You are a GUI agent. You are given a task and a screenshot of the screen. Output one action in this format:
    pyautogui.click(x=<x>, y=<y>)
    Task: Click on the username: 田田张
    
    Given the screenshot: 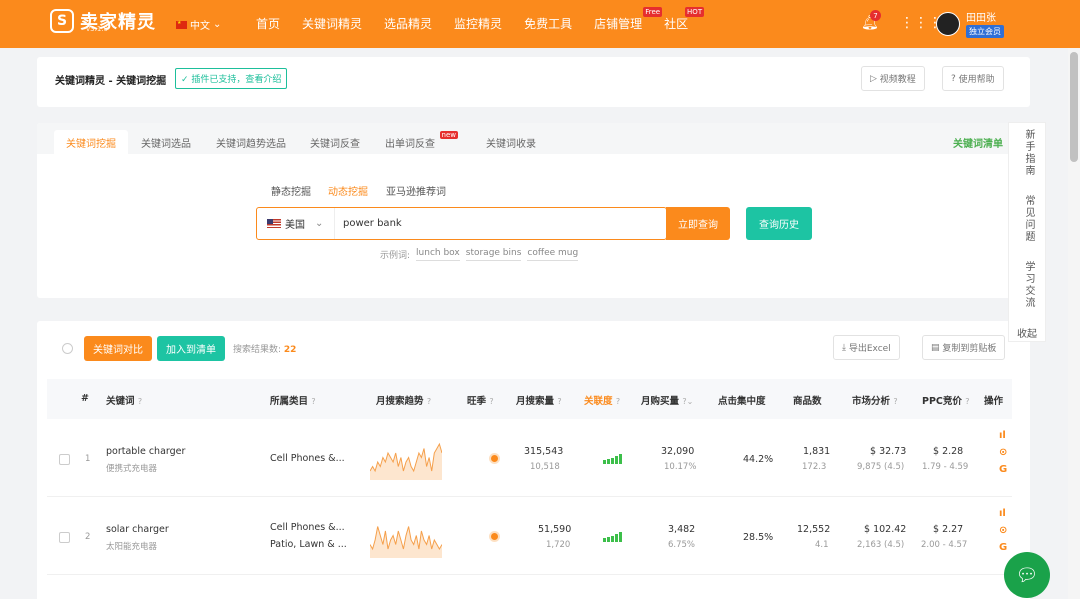 What is the action you would take?
    pyautogui.click(x=981, y=16)
    